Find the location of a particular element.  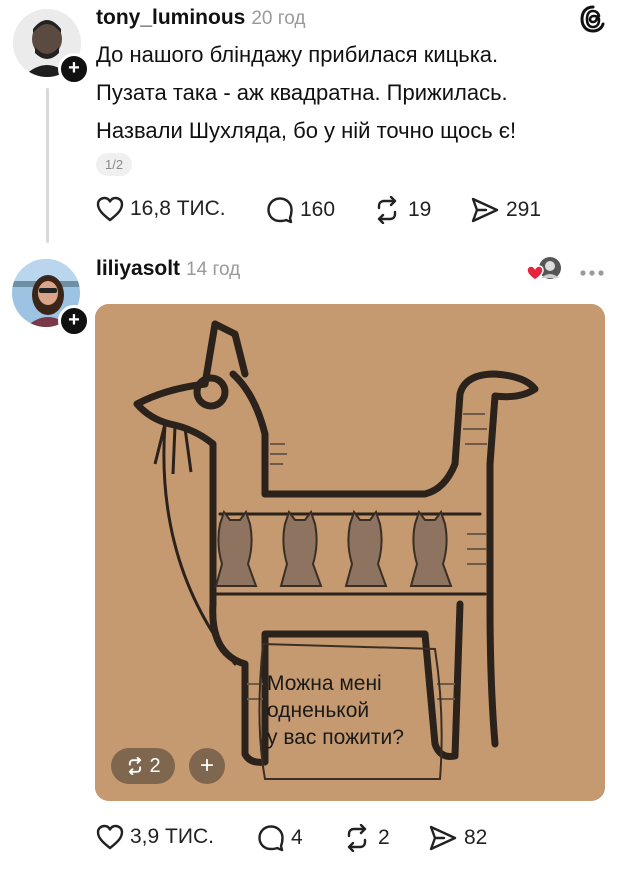

like-button: 3,9 ТИС. is located at coordinates (155, 837).